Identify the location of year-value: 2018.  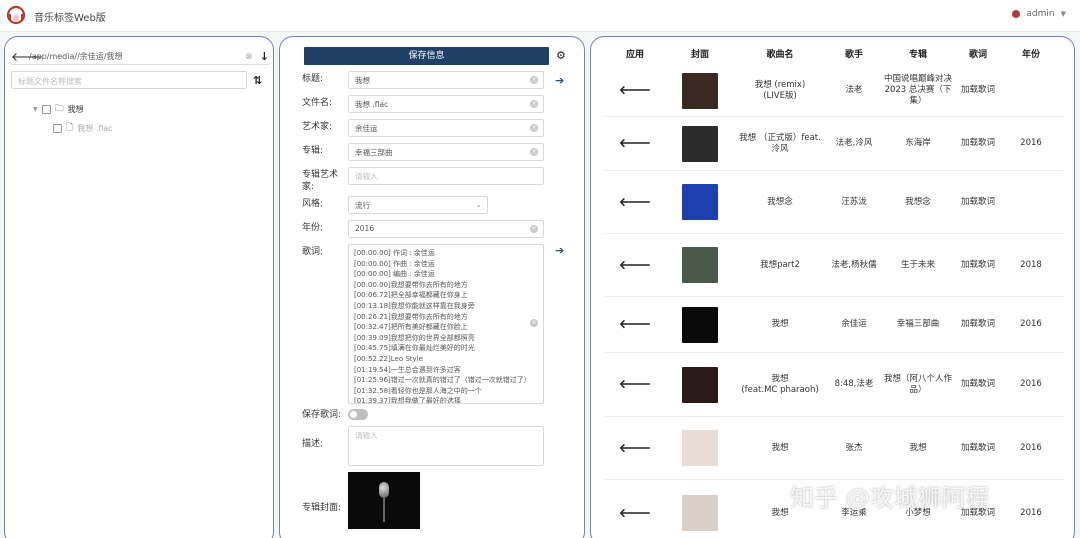
(1031, 264).